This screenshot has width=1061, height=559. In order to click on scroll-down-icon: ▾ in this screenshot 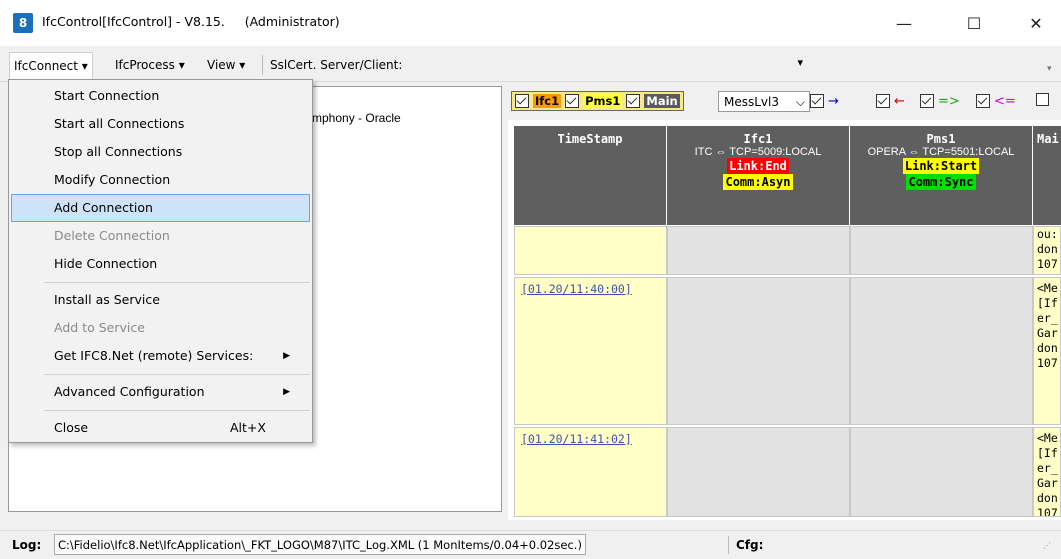, I will do `click(1052, 69)`.